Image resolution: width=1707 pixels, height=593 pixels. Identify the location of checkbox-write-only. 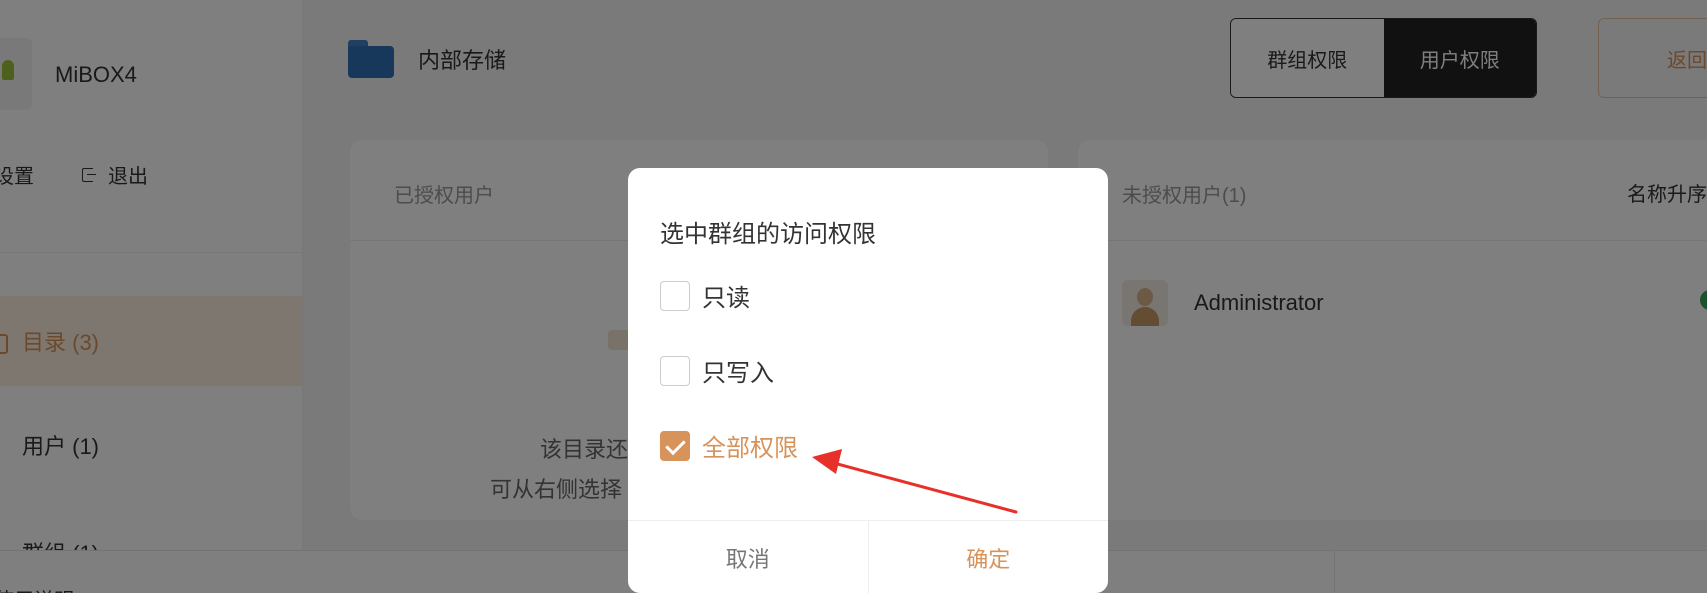
(675, 370).